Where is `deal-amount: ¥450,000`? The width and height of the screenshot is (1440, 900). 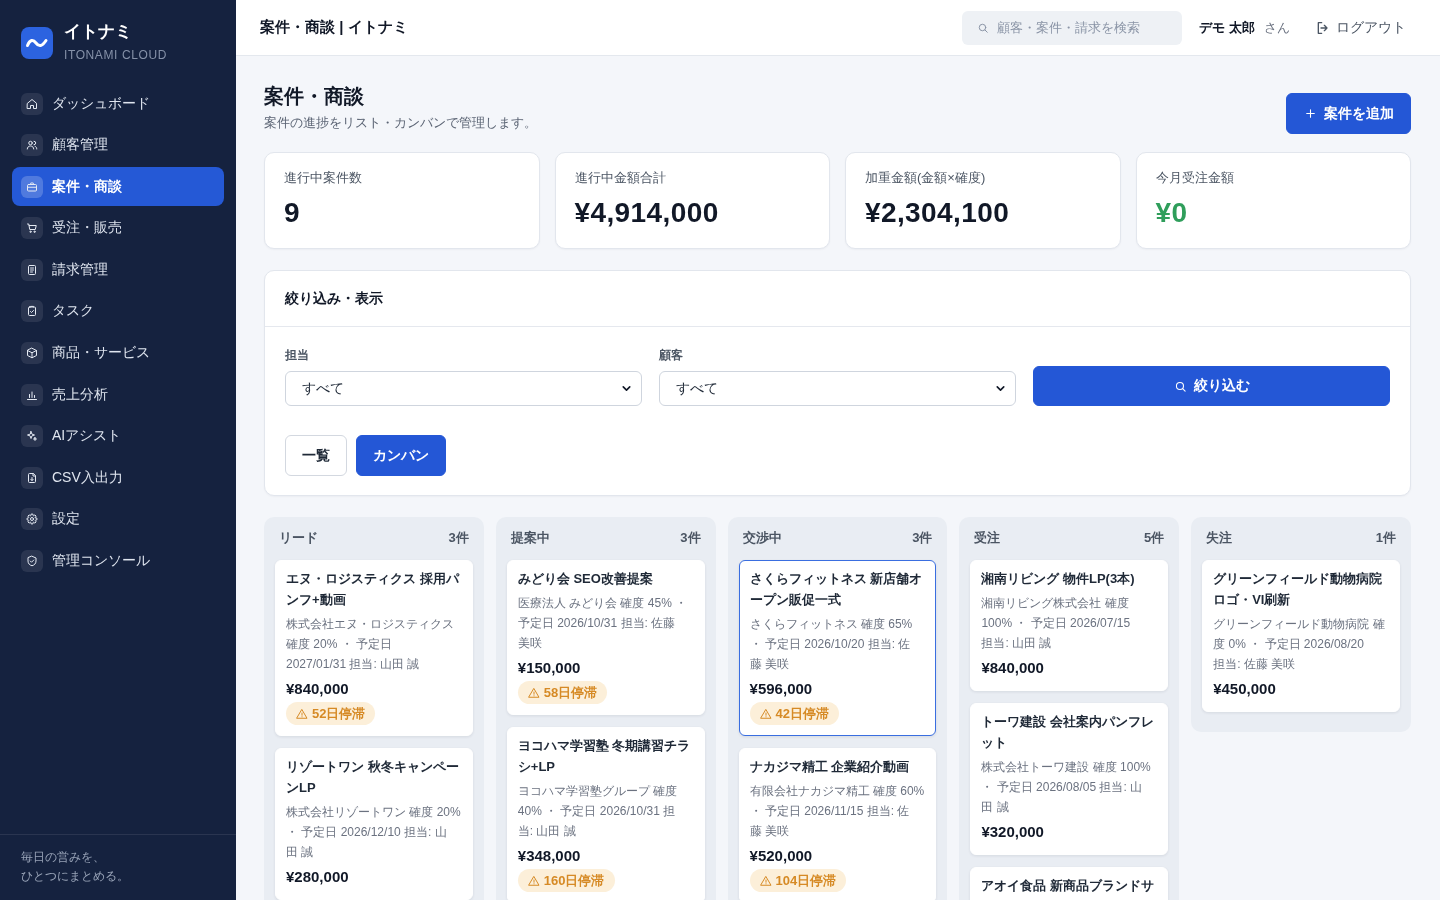
deal-amount: ¥450,000 is located at coordinates (1245, 689).